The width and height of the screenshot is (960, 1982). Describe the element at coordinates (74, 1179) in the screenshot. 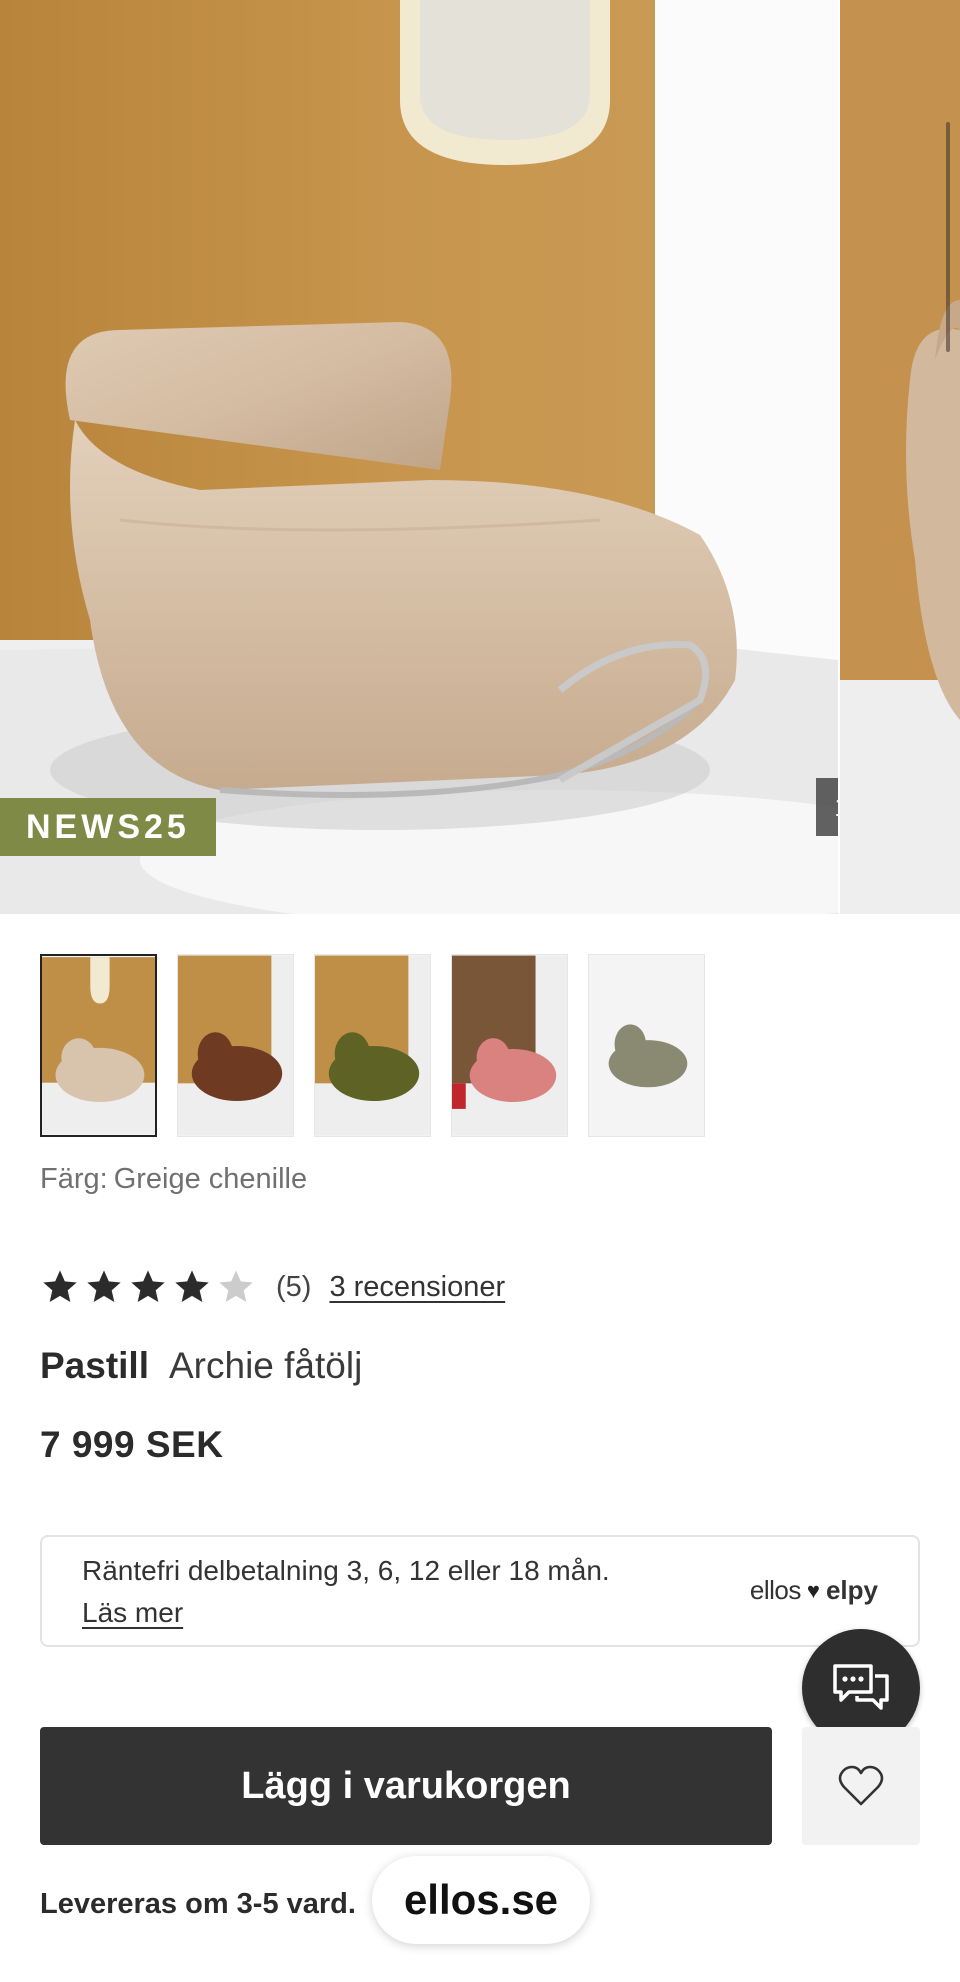

I see `color-label: Färg:` at that location.